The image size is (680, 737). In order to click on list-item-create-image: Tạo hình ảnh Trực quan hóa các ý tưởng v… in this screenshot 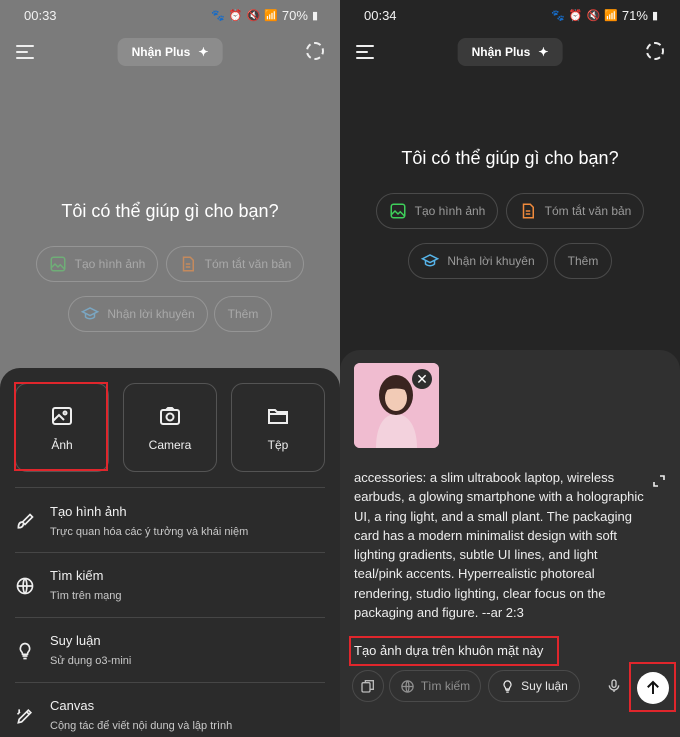, I will do `click(170, 522)`.